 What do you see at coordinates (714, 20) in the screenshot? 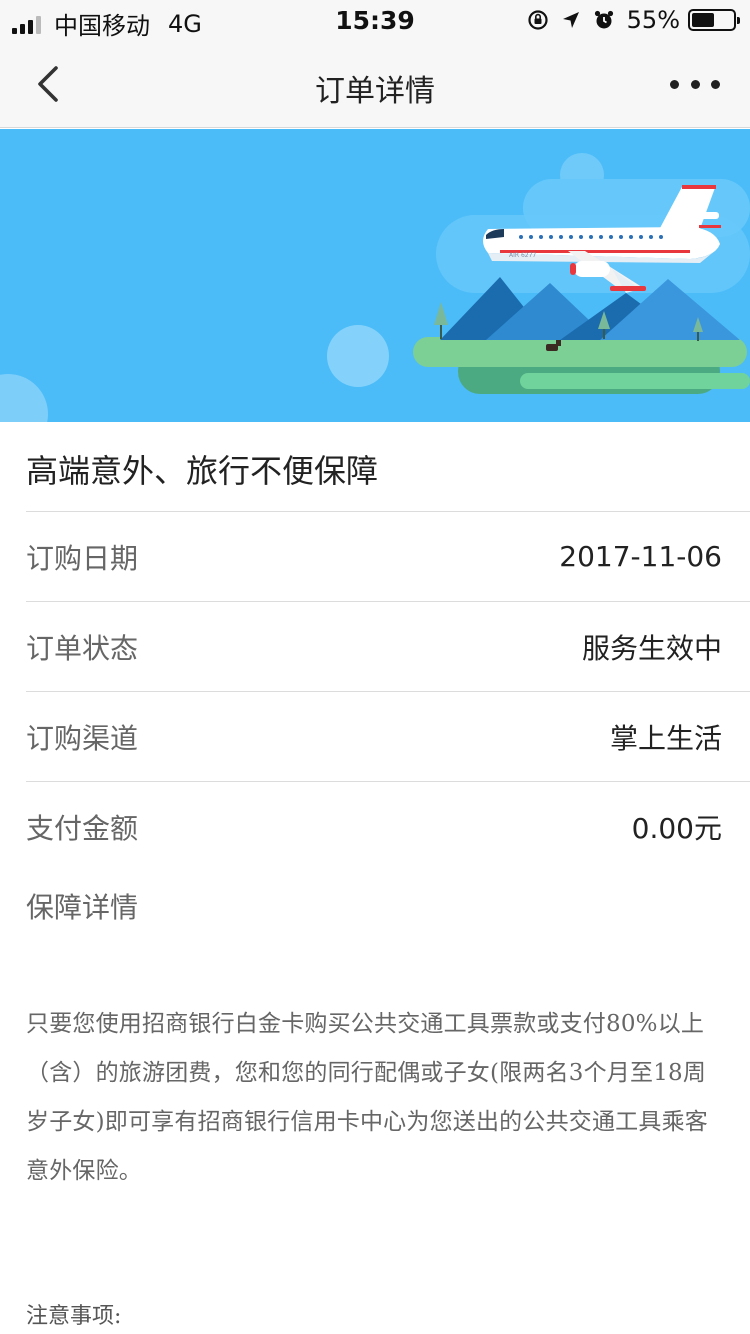
I see `battery-icon` at bounding box center [714, 20].